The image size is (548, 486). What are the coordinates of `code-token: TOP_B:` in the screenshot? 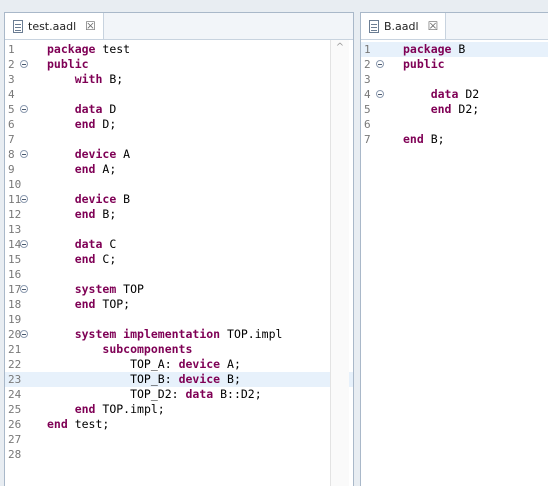 It's located at (113, 379).